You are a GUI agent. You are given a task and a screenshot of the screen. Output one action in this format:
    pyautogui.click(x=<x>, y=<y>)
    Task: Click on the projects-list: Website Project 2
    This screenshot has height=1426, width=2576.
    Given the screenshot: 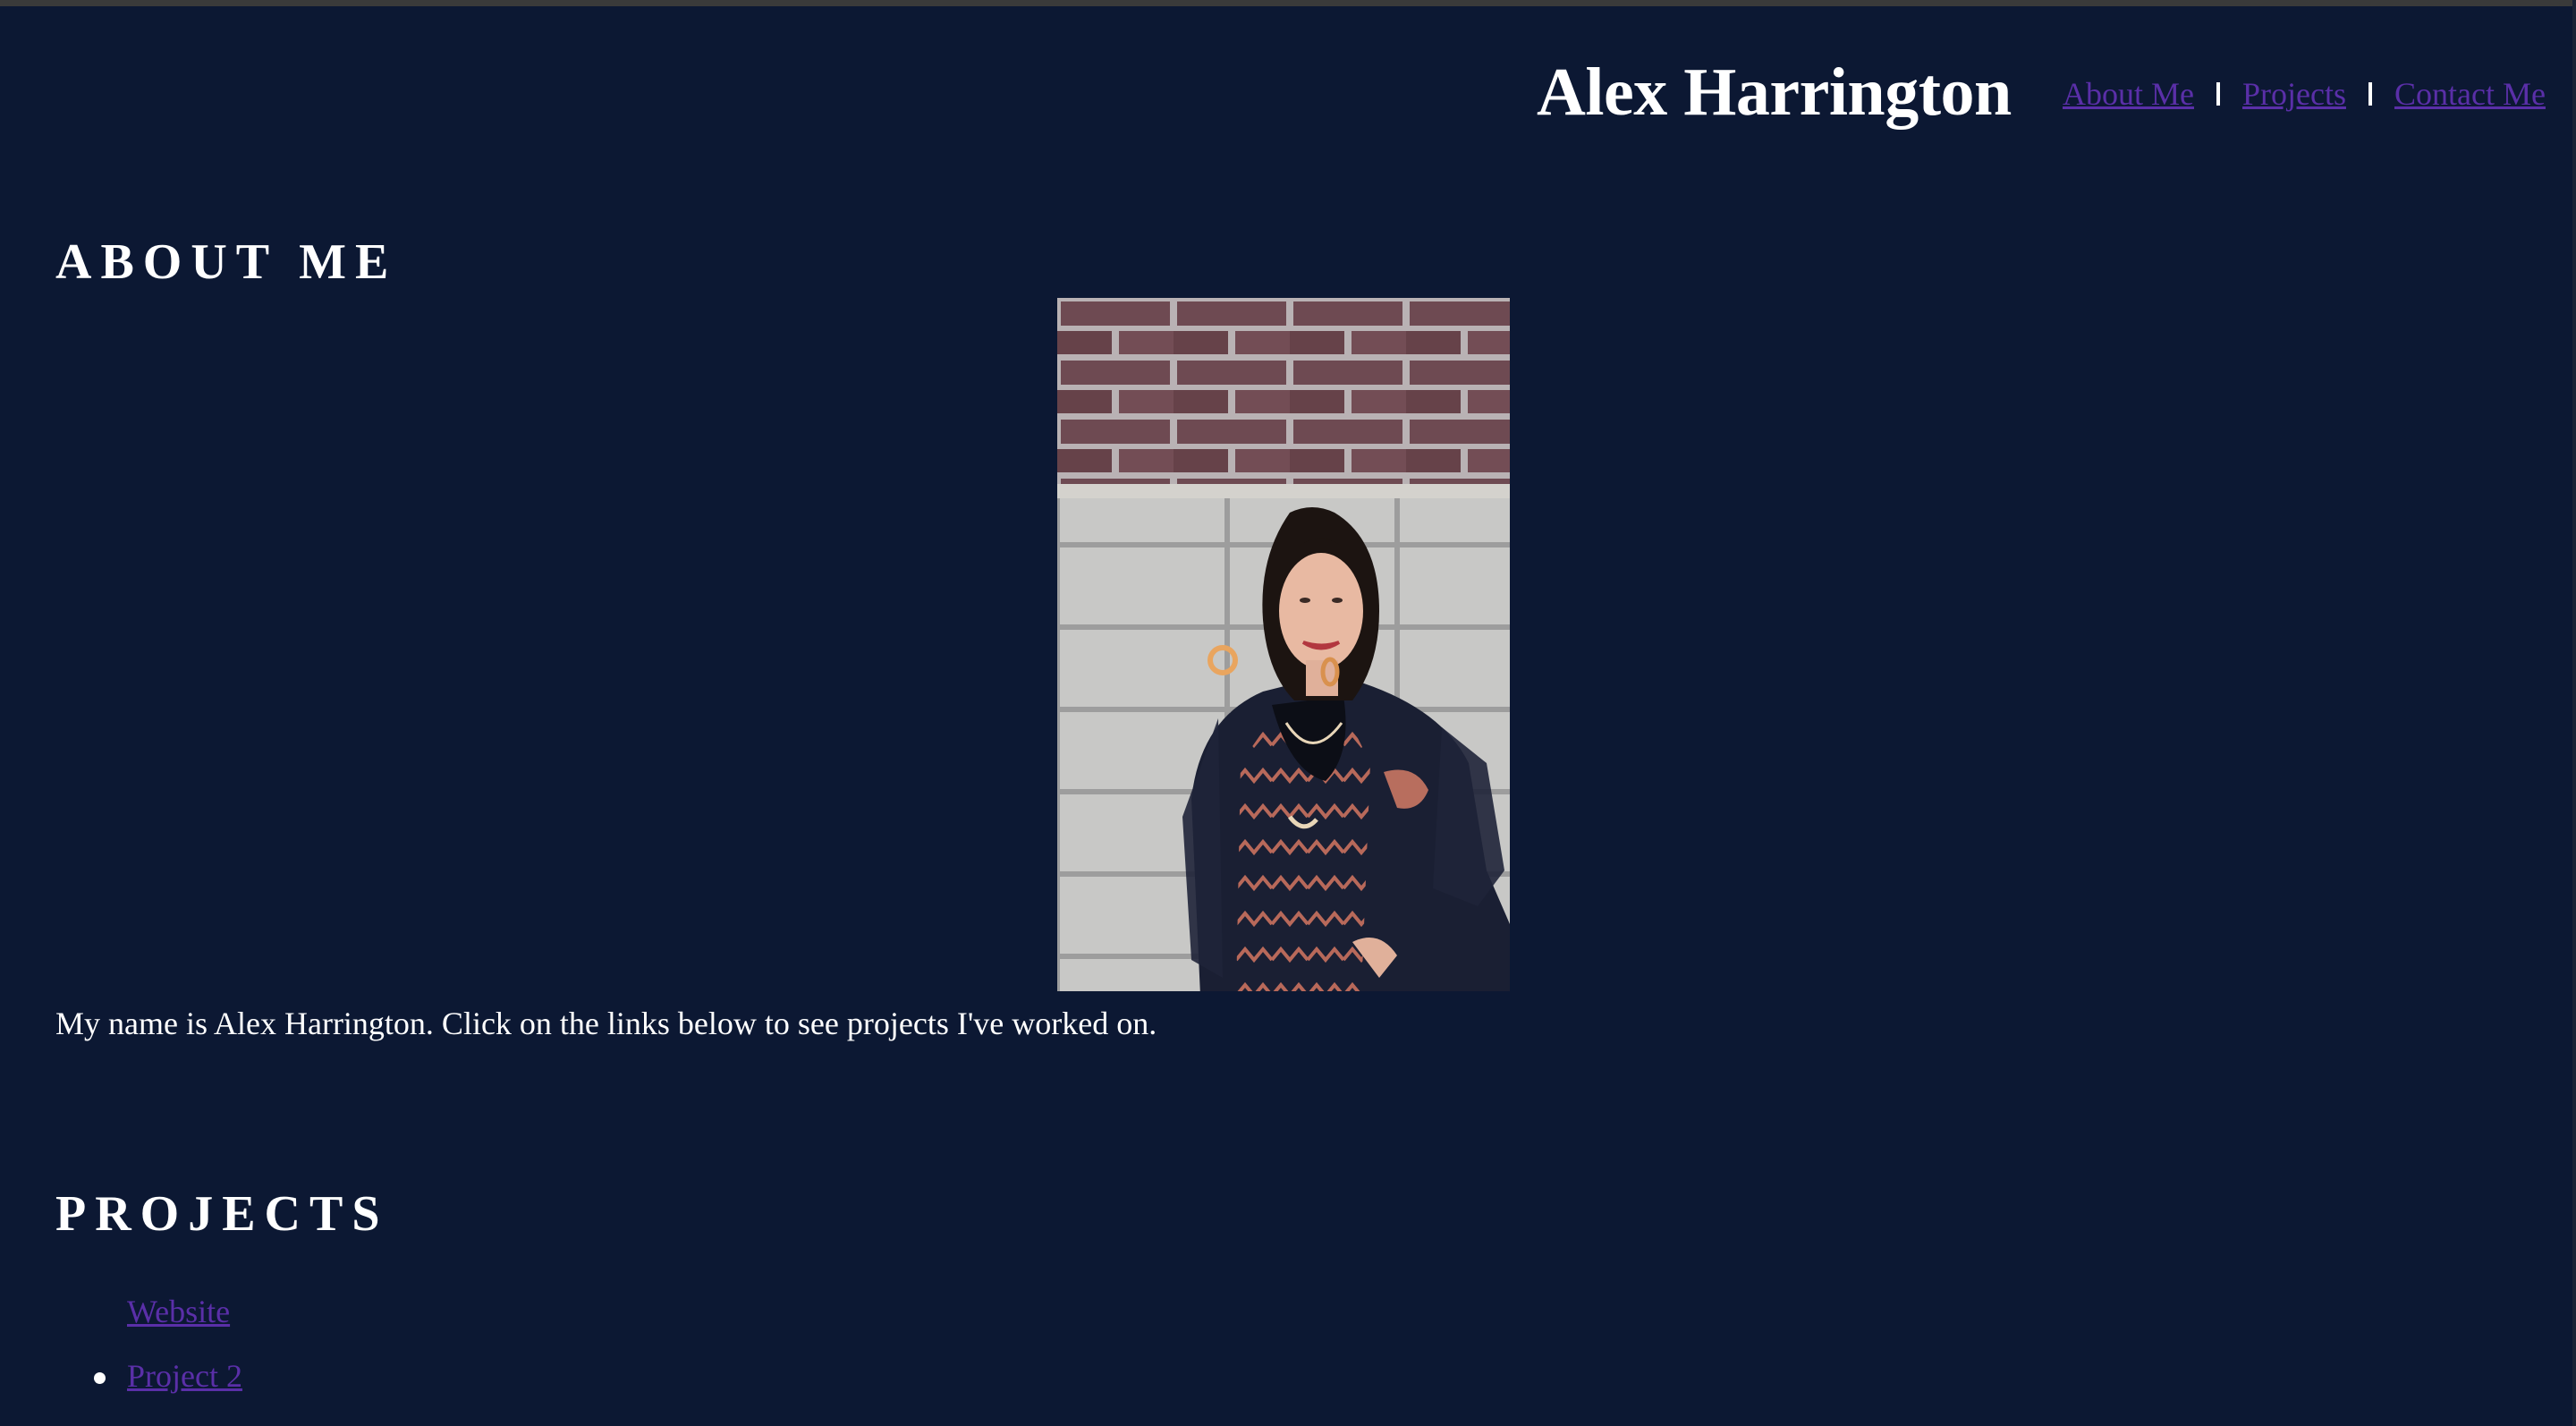 What is the action you would take?
    pyautogui.click(x=168, y=1352)
    